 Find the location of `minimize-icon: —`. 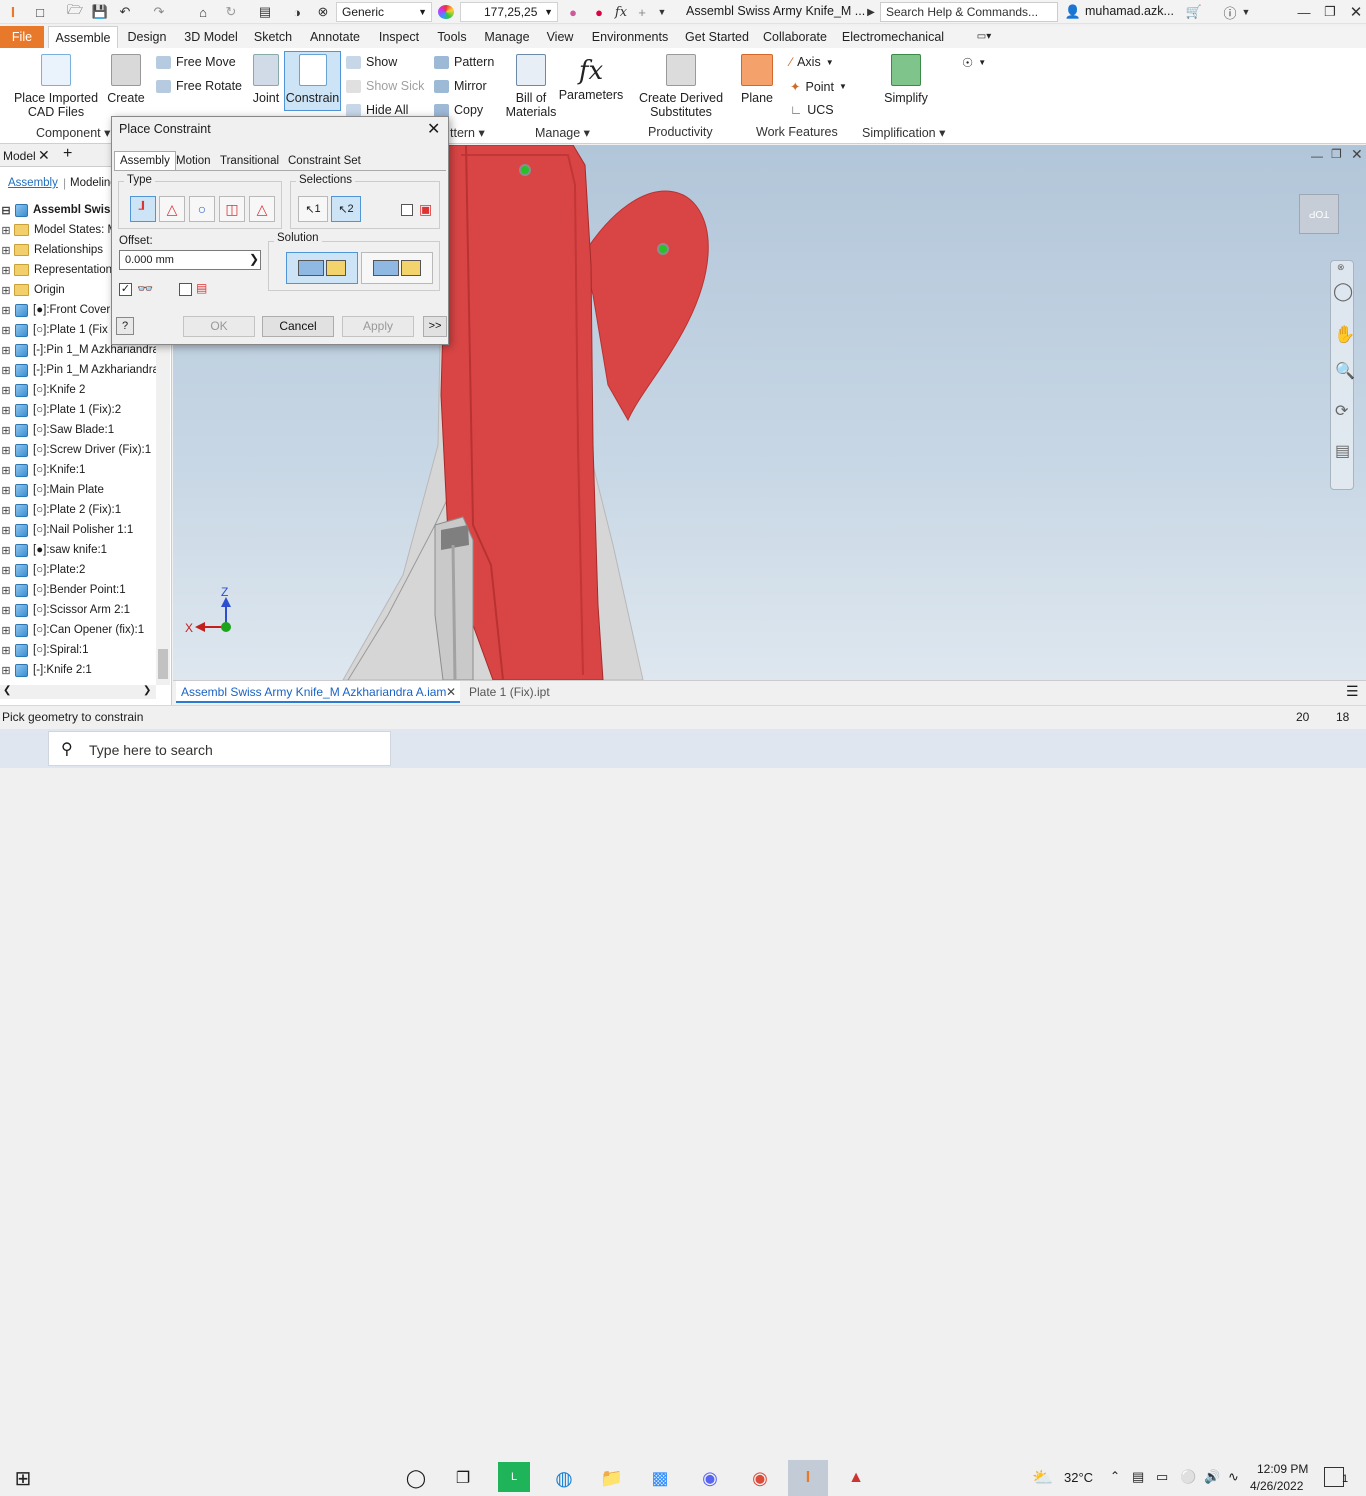

minimize-icon: — is located at coordinates (1304, 12).